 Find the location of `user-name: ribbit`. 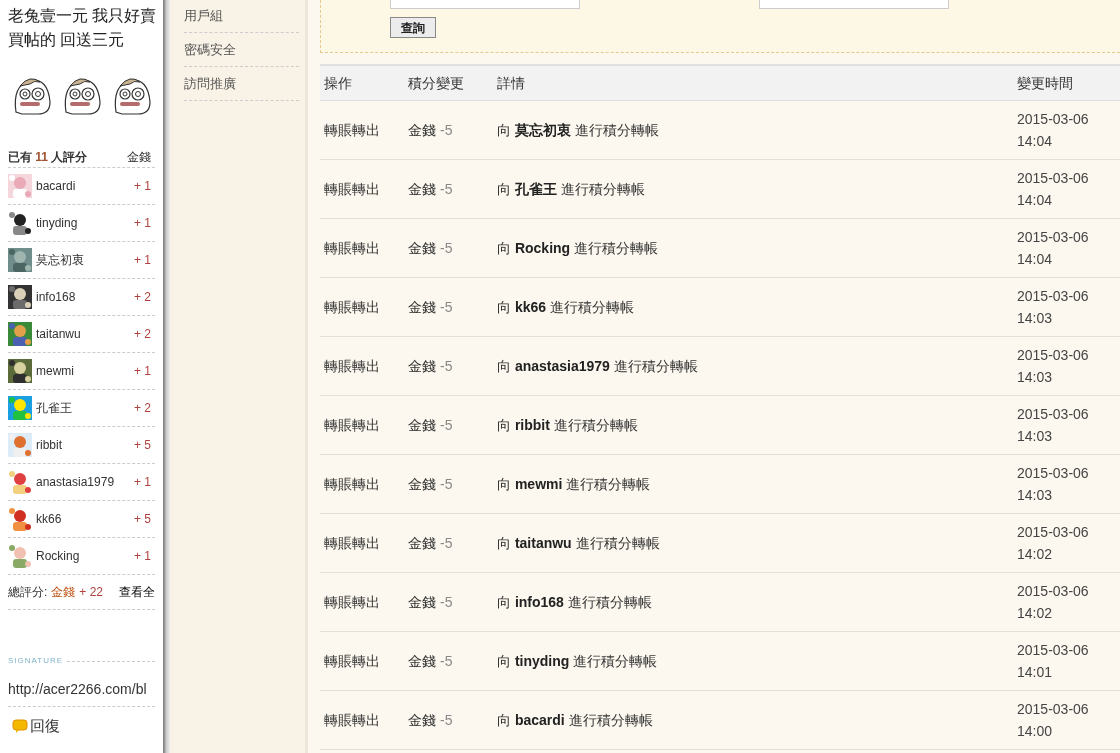

user-name: ribbit is located at coordinates (85, 445).